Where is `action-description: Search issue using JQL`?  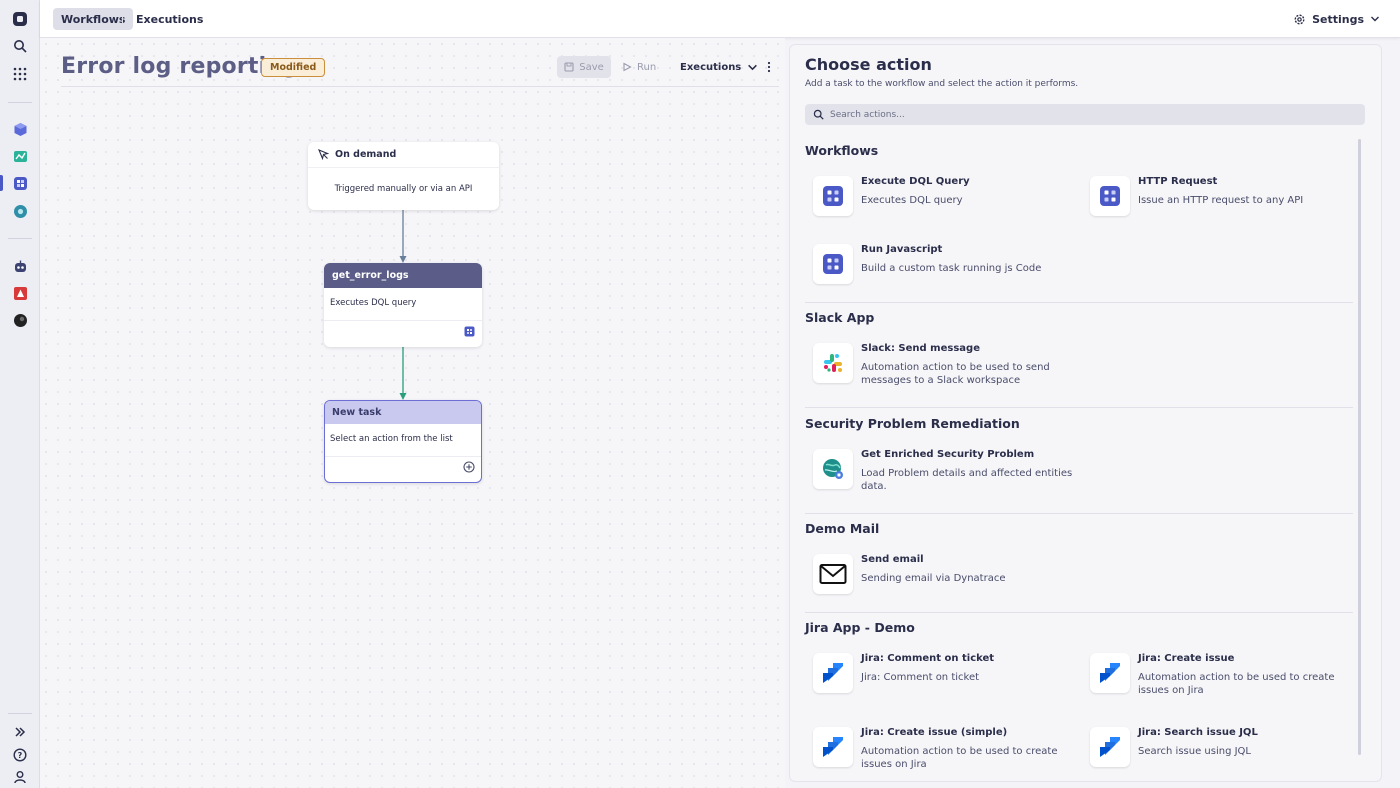 action-description: Search issue using JQL is located at coordinates (1194, 751).